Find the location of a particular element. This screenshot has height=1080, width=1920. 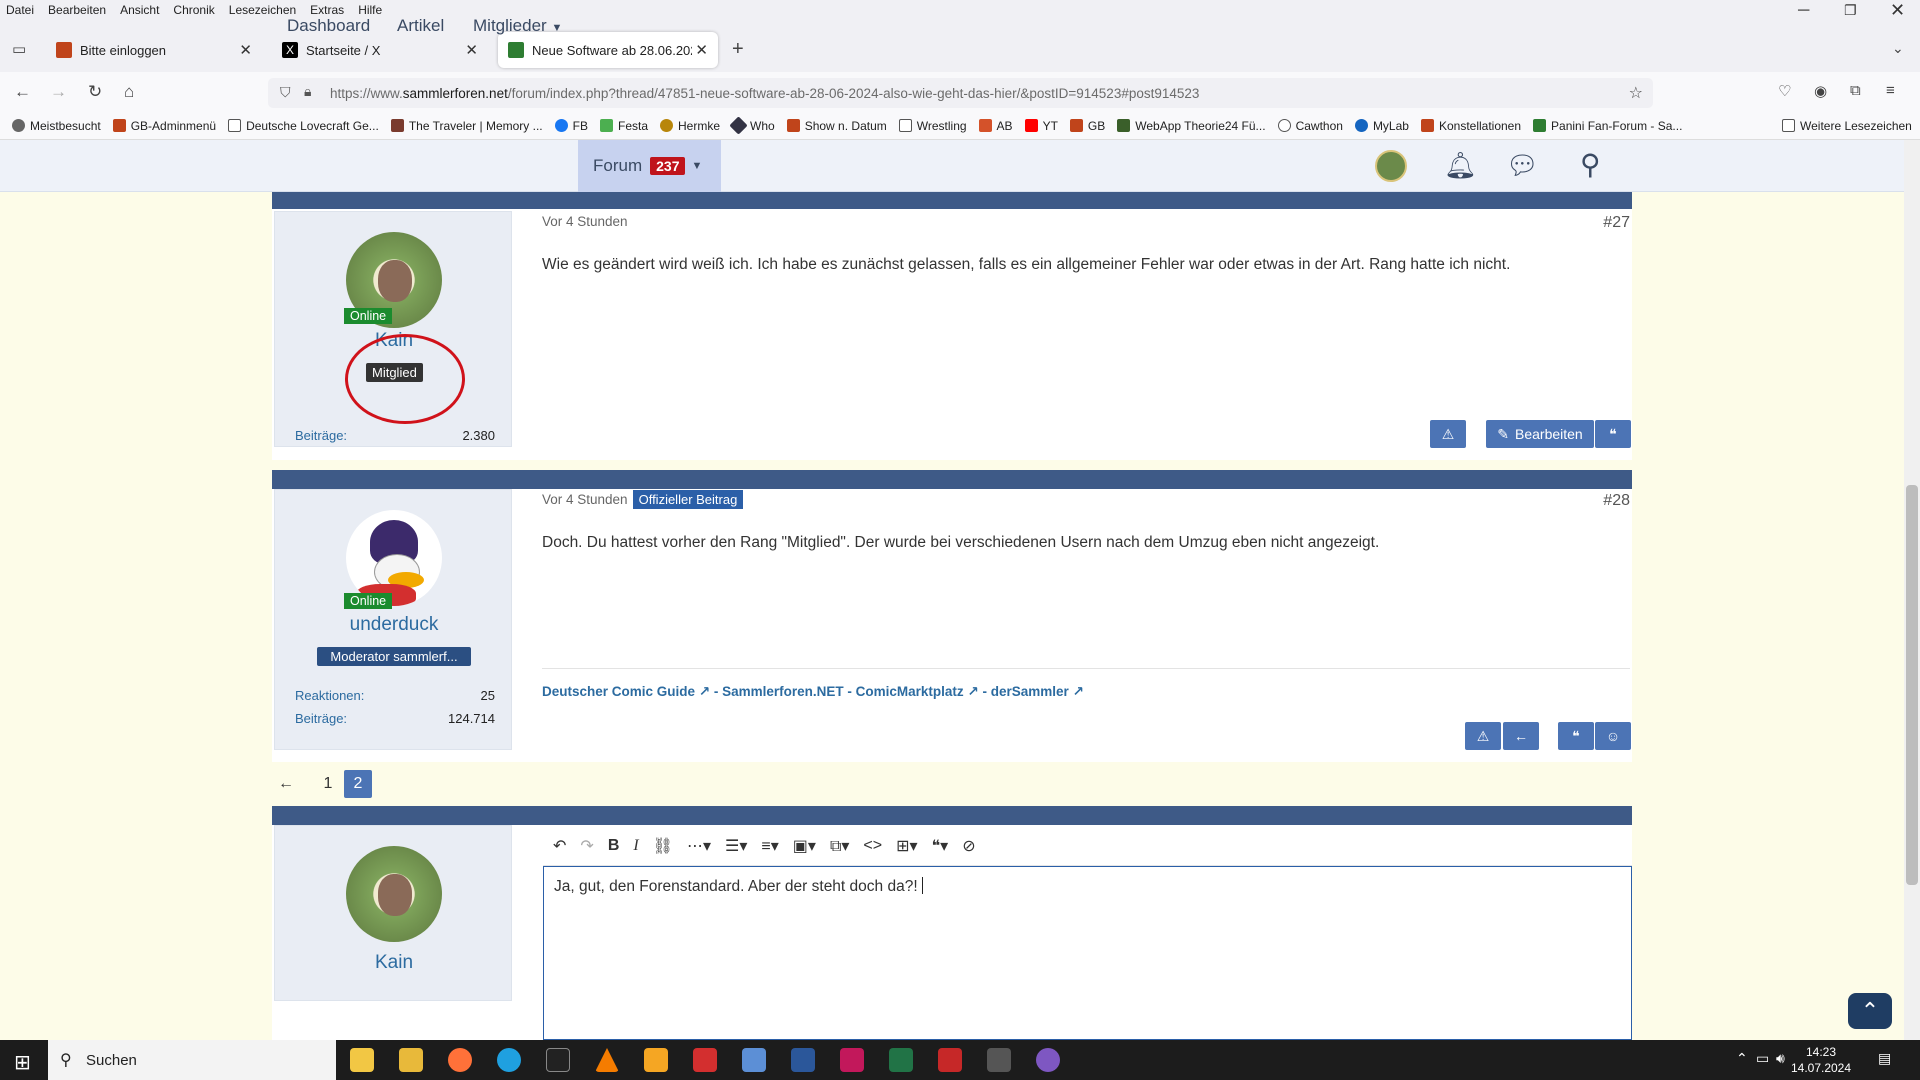

taskbar-search: Suchen is located at coordinates (192, 1060).